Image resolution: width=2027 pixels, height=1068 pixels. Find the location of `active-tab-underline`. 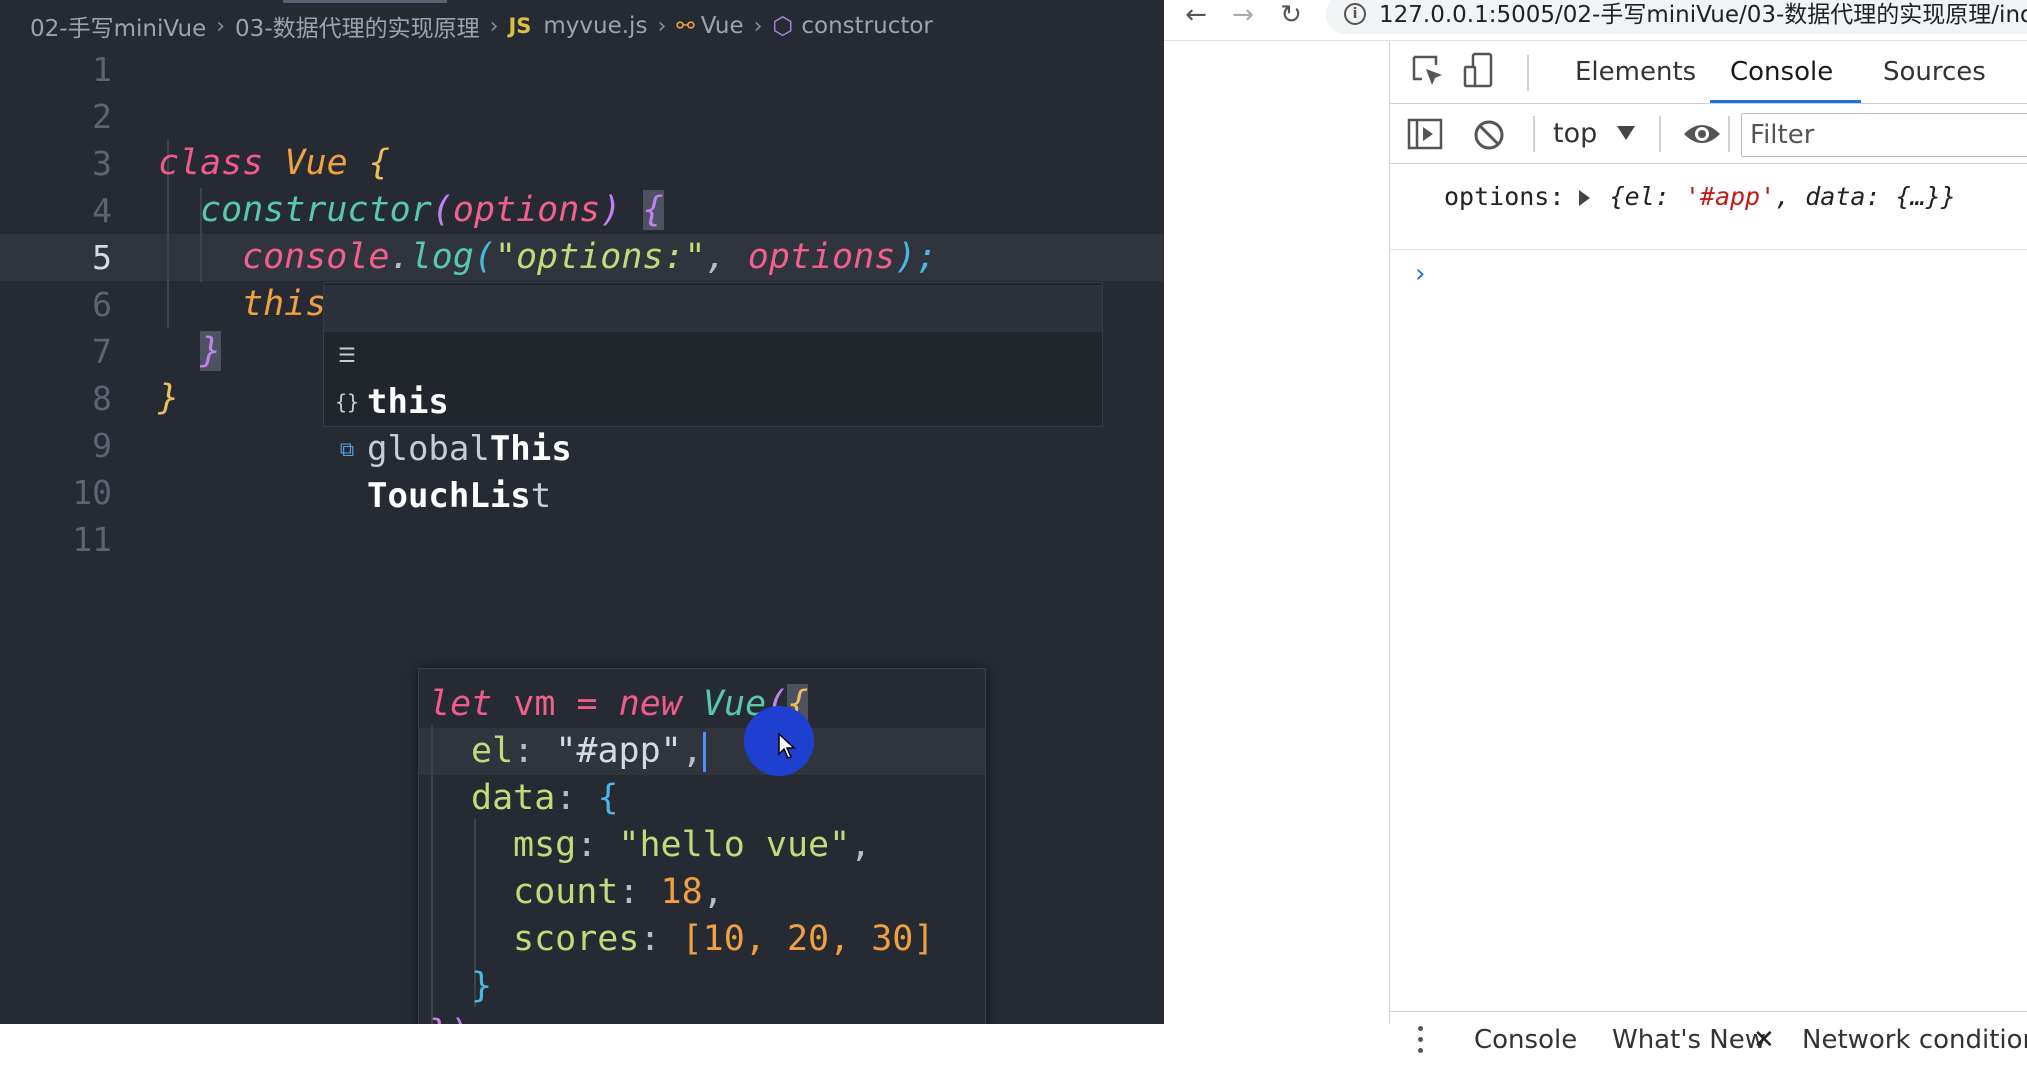

active-tab-underline is located at coordinates (1785, 101).